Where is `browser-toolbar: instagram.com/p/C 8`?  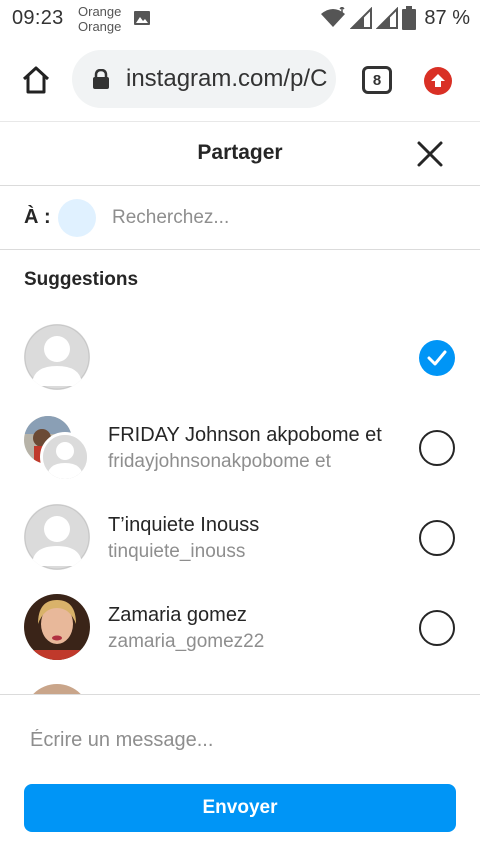
browser-toolbar: instagram.com/p/C 8 is located at coordinates (240, 80).